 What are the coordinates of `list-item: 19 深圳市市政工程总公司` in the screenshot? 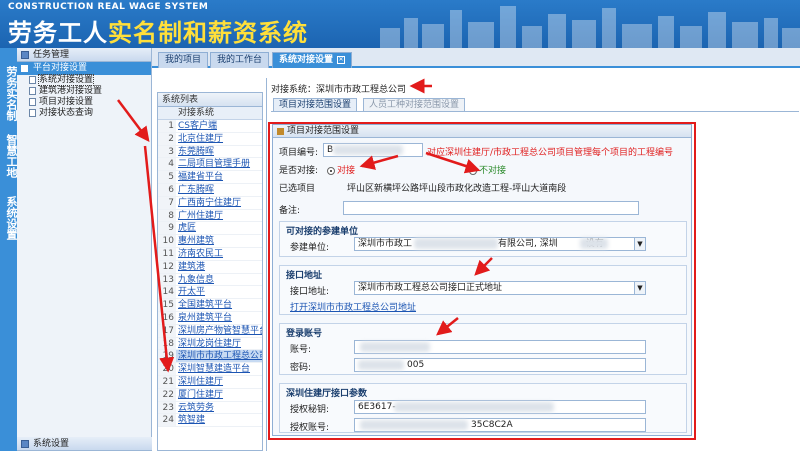 It's located at (210, 357).